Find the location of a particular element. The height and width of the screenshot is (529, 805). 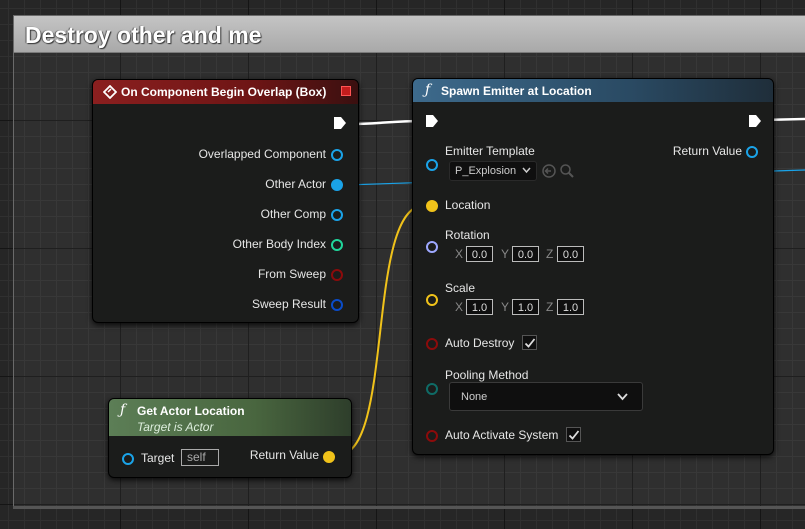

browse-asset-icon is located at coordinates (567, 171).